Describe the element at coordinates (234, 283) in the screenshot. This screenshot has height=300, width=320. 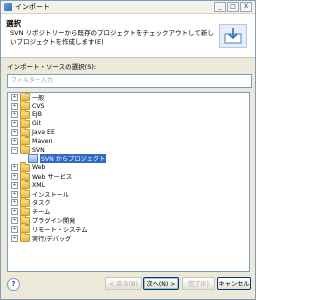
I see `cancel-button: キャンセル` at that location.